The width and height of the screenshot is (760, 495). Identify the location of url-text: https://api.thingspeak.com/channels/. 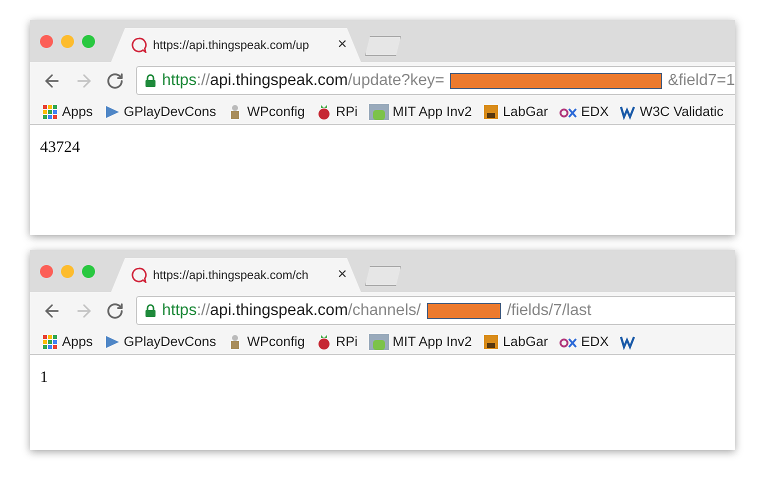
(291, 311).